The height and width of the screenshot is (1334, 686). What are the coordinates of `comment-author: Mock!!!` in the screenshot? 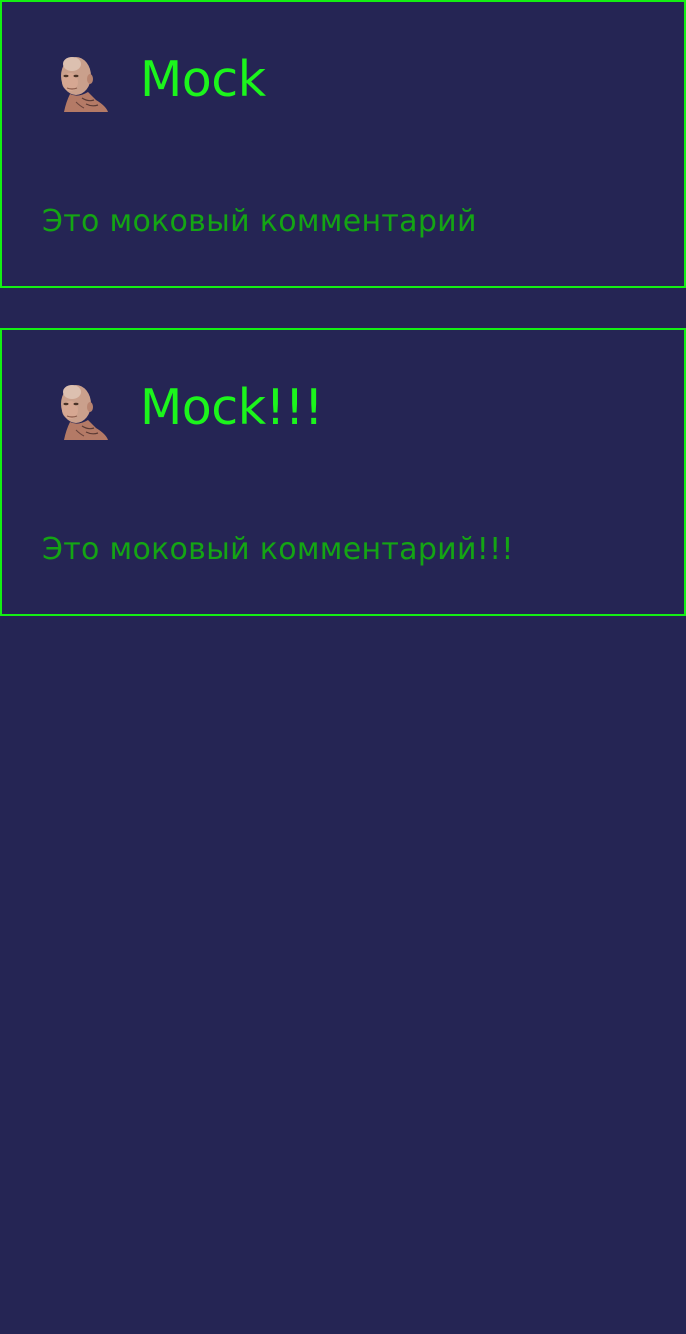 It's located at (232, 407).